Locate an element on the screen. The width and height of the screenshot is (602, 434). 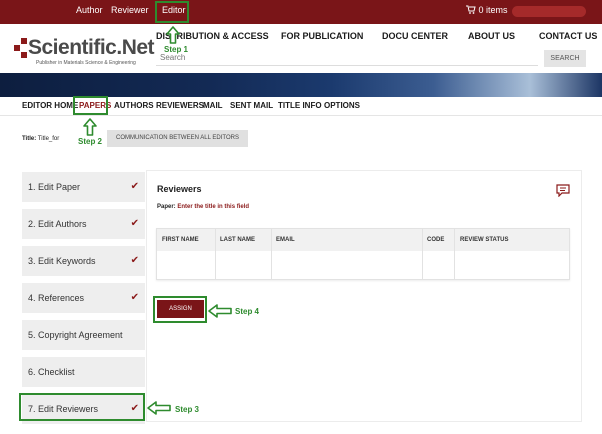
step2-highlight is located at coordinates (90, 105).